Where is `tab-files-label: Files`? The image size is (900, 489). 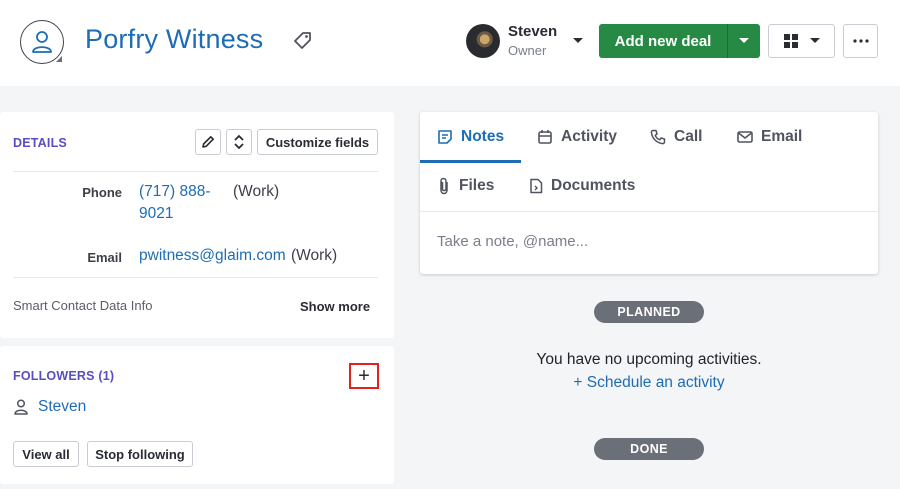 tab-files-label: Files is located at coordinates (477, 185).